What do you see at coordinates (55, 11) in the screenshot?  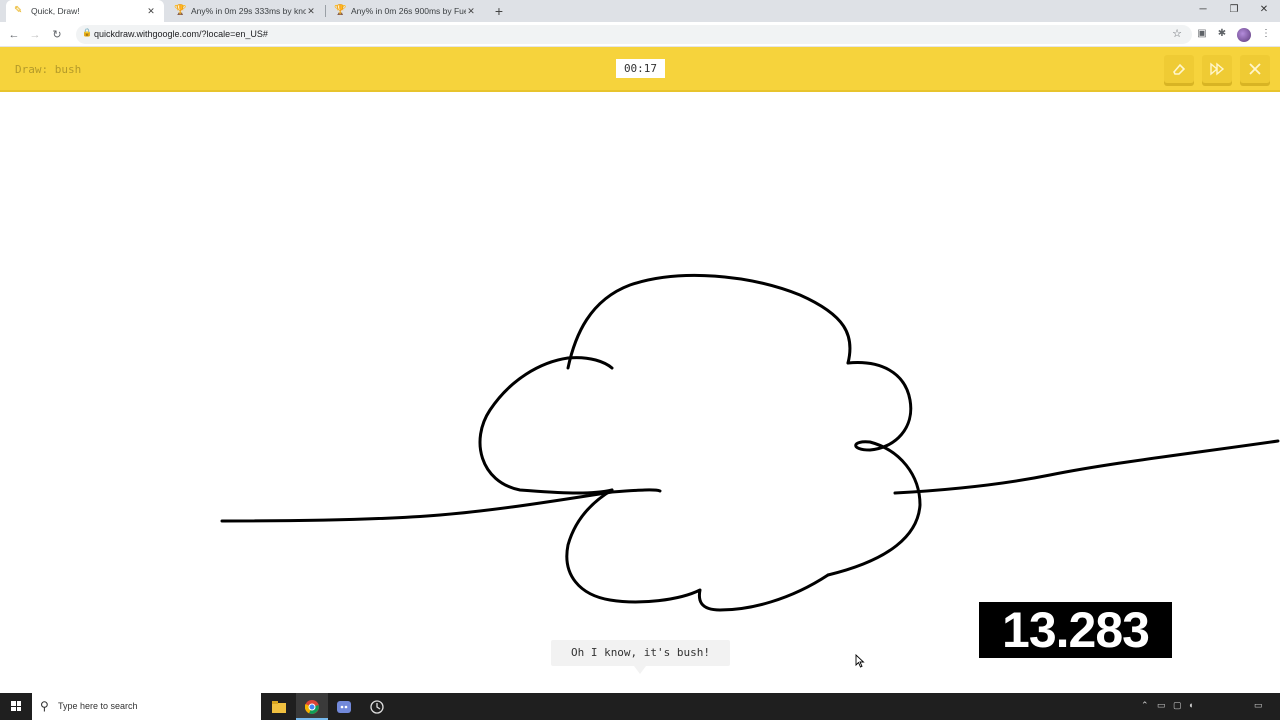 I see `tab-title: Quick, Draw!` at bounding box center [55, 11].